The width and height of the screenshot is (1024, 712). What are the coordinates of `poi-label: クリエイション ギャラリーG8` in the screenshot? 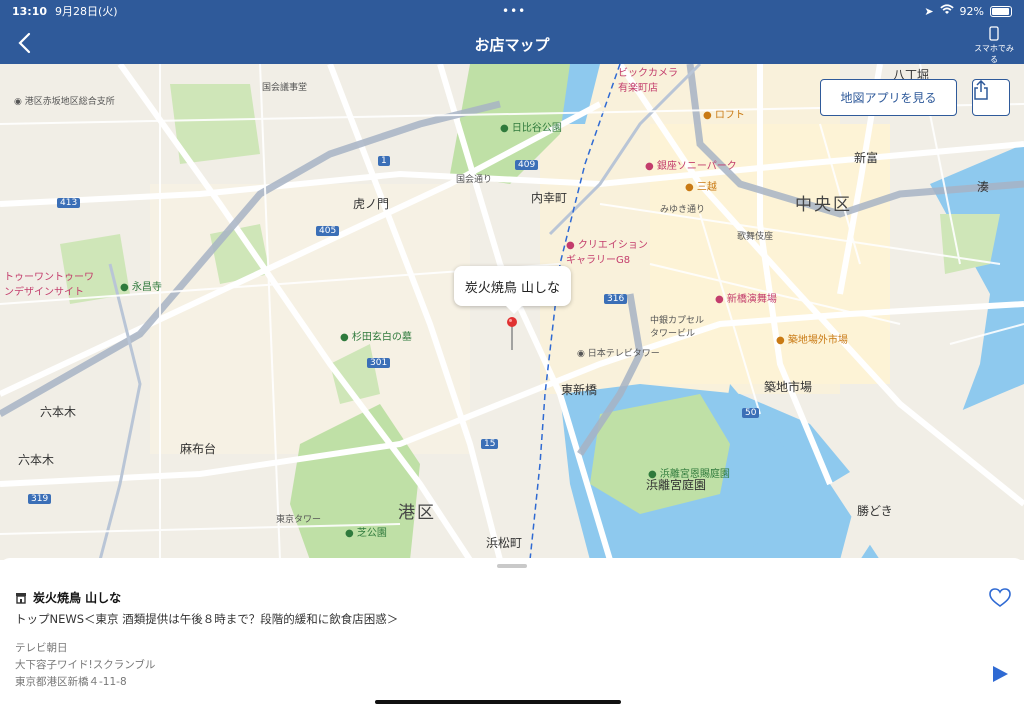 It's located at (607, 253).